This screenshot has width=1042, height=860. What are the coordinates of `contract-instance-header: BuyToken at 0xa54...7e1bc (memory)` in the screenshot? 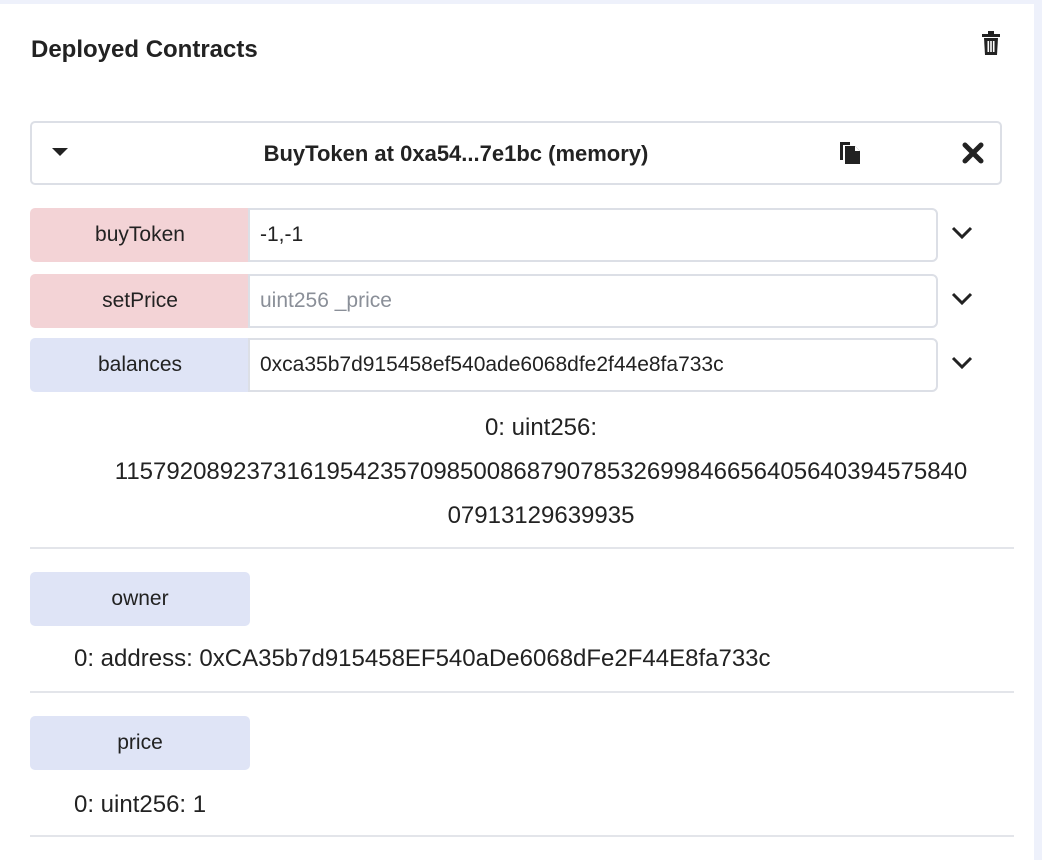 It's located at (516, 153).